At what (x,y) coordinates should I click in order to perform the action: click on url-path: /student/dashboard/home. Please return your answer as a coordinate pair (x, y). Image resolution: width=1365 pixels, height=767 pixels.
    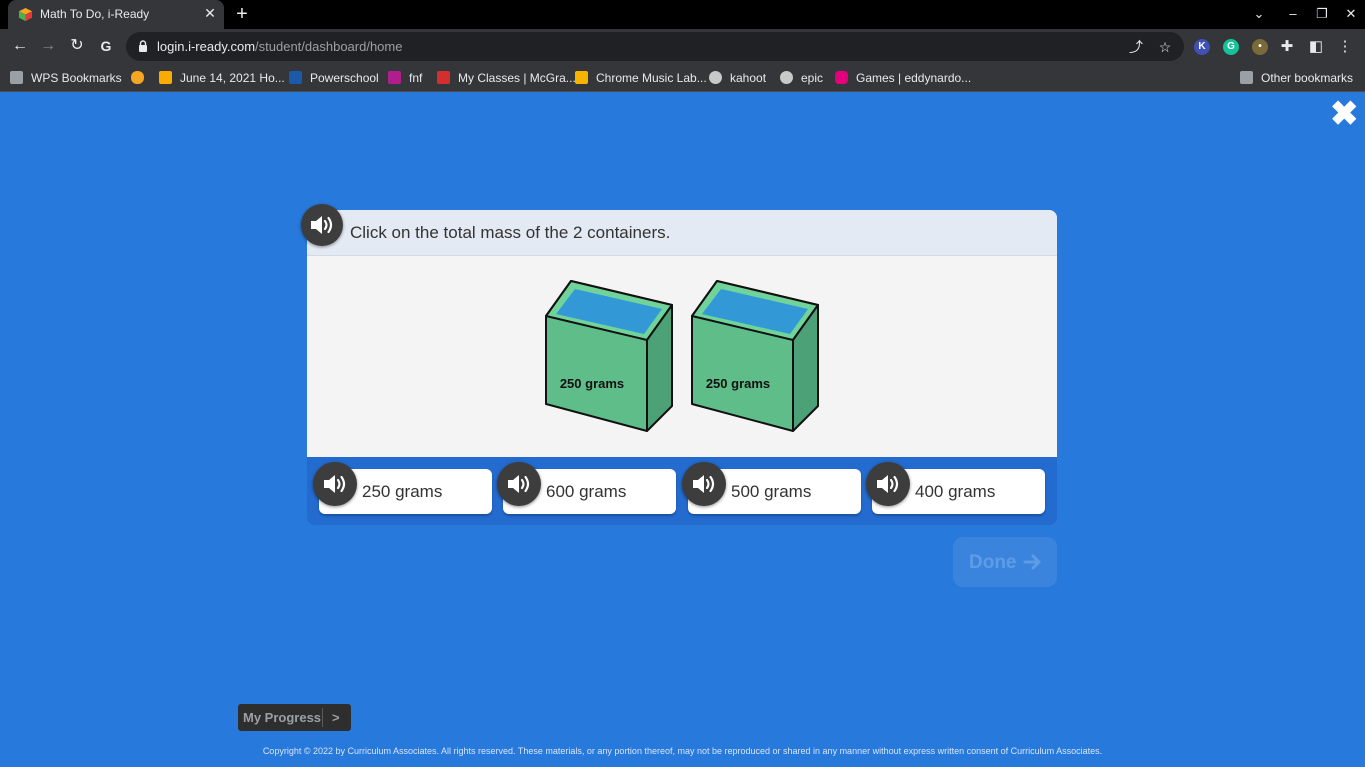
    Looking at the image, I should click on (329, 46).